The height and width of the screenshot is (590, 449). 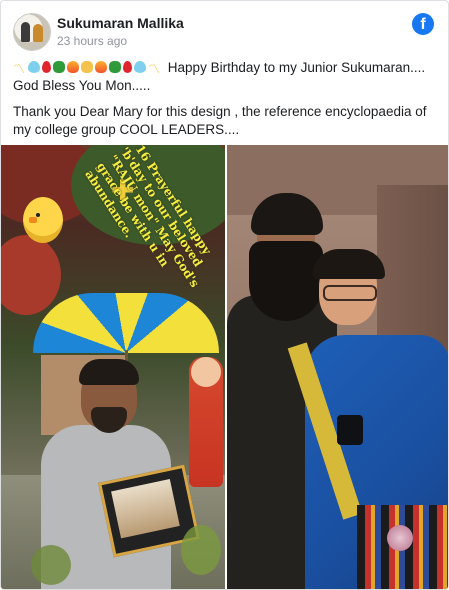 What do you see at coordinates (206, 372) in the screenshot?
I see `idol-face` at bounding box center [206, 372].